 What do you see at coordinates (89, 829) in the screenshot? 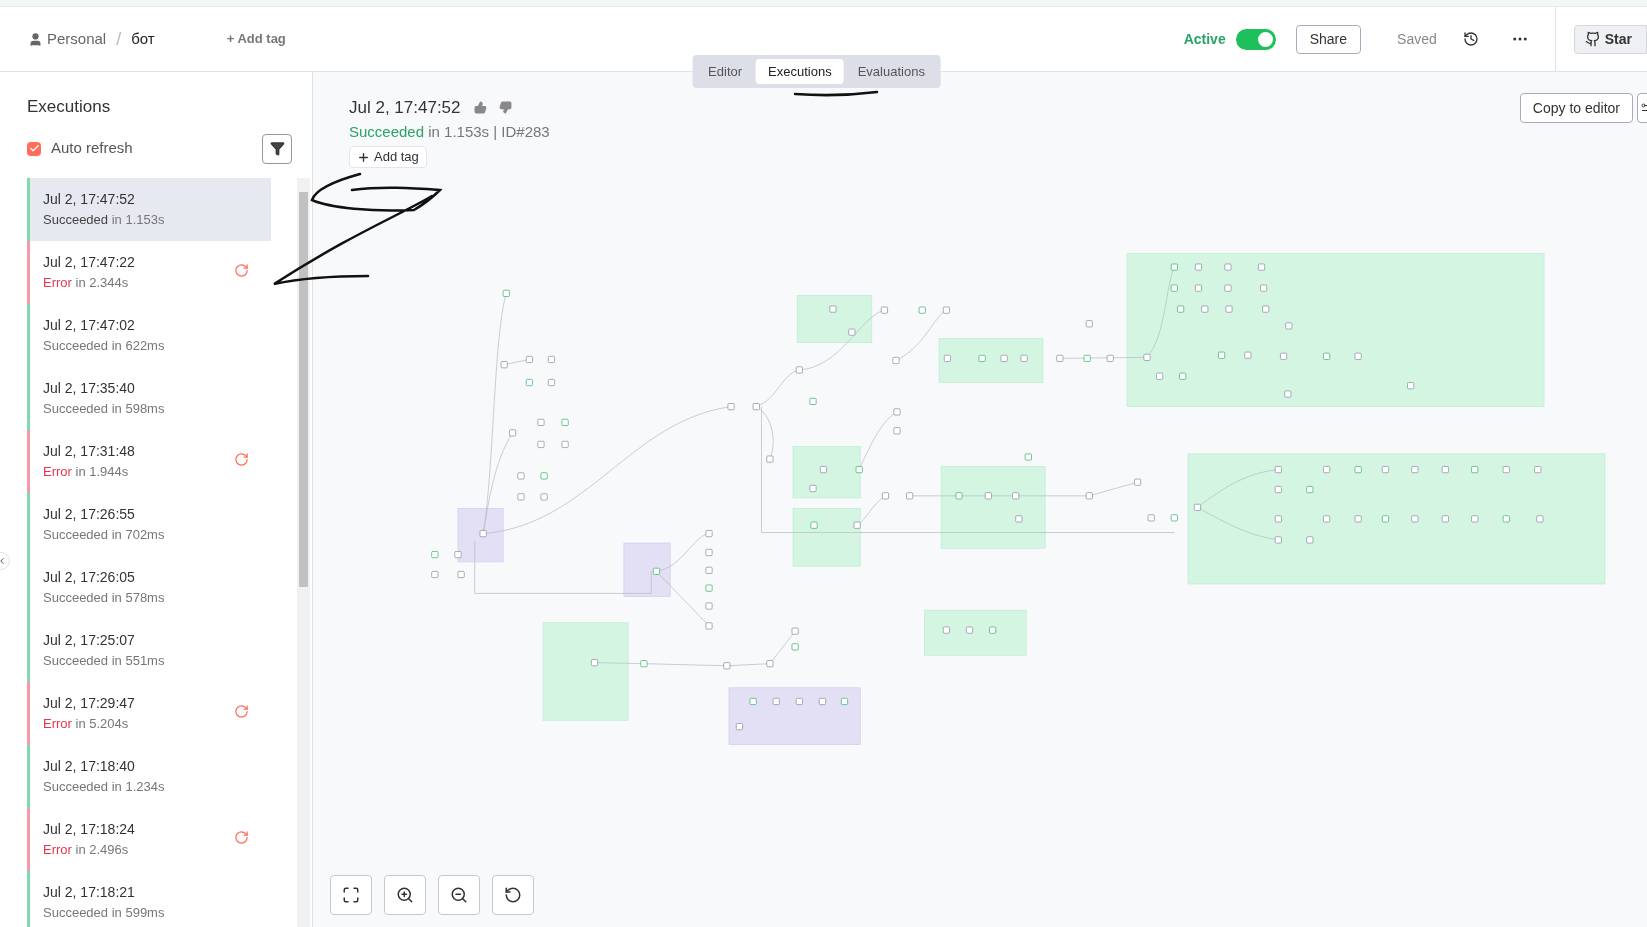
I see `execution-time: Jul 2, 17:18:24` at bounding box center [89, 829].